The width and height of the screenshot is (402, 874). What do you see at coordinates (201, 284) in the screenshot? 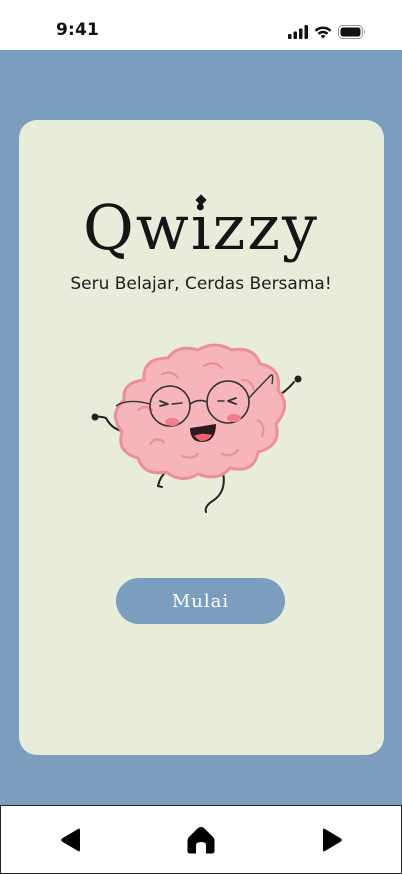
I see `tagline: Seru Belajar, Cerdas Bersama!` at bounding box center [201, 284].